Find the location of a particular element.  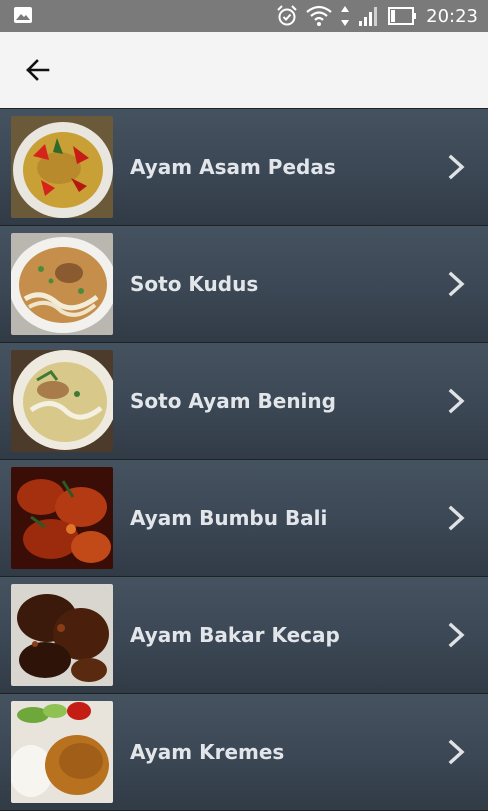

list-item: Soto Ayam Bening is located at coordinates (244, 401).